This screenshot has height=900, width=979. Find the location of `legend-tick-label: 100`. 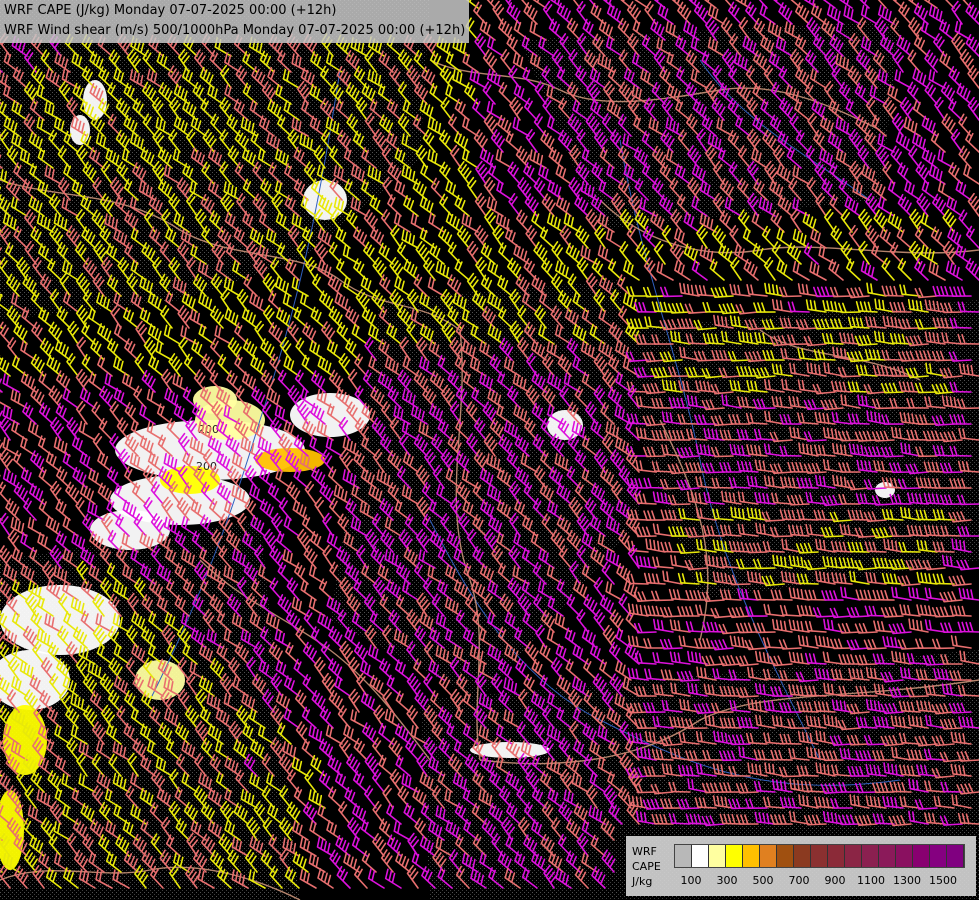

legend-tick-label: 100 is located at coordinates (691, 880).